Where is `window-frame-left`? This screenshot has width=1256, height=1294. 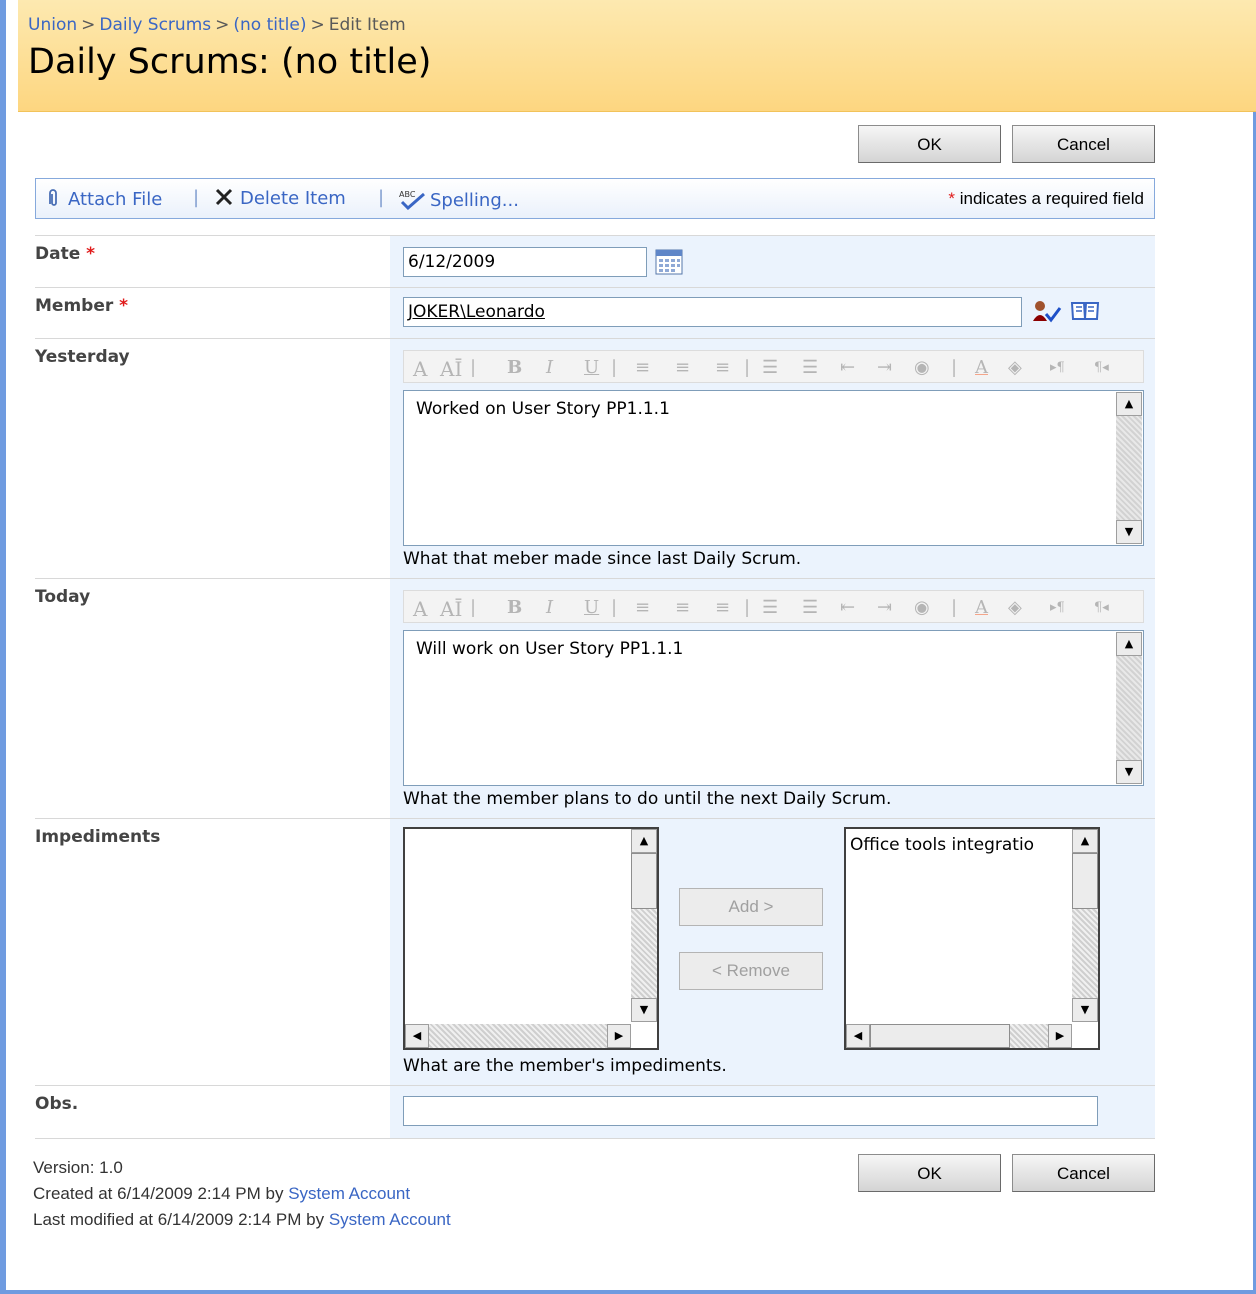 window-frame-left is located at coordinates (3, 647).